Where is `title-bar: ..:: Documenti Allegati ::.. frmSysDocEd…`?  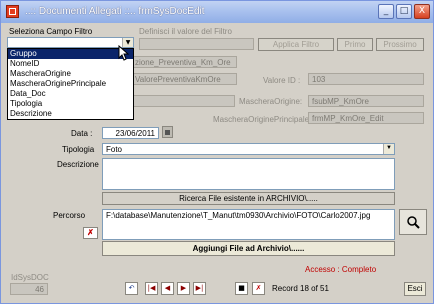 title-bar: ..:: Documenti Allegati ::.. frmSysDocEd… is located at coordinates (217, 12).